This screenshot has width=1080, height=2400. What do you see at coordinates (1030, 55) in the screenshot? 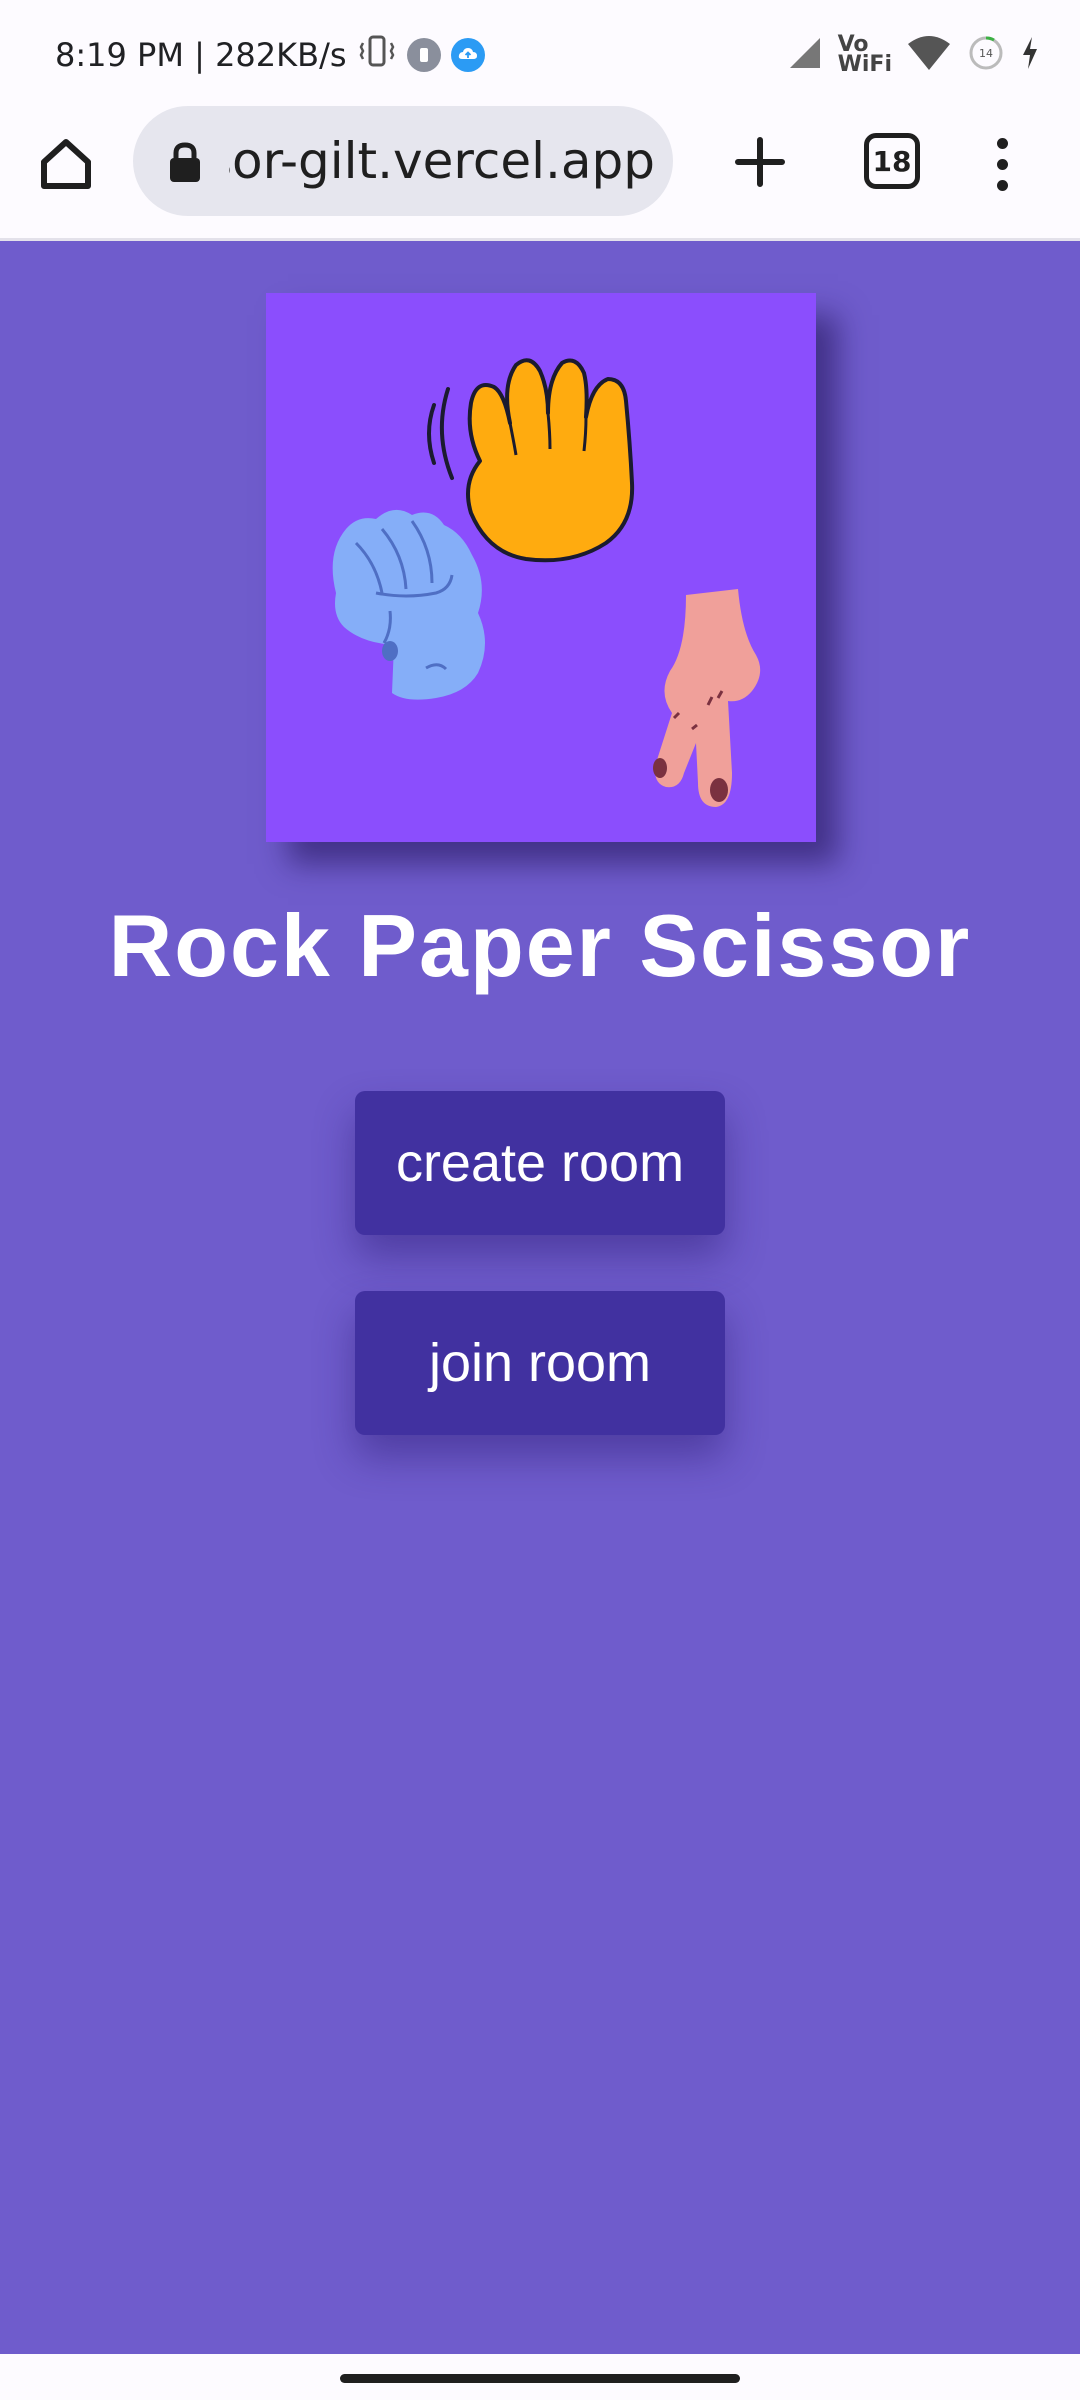
I see `charging-icon` at bounding box center [1030, 55].